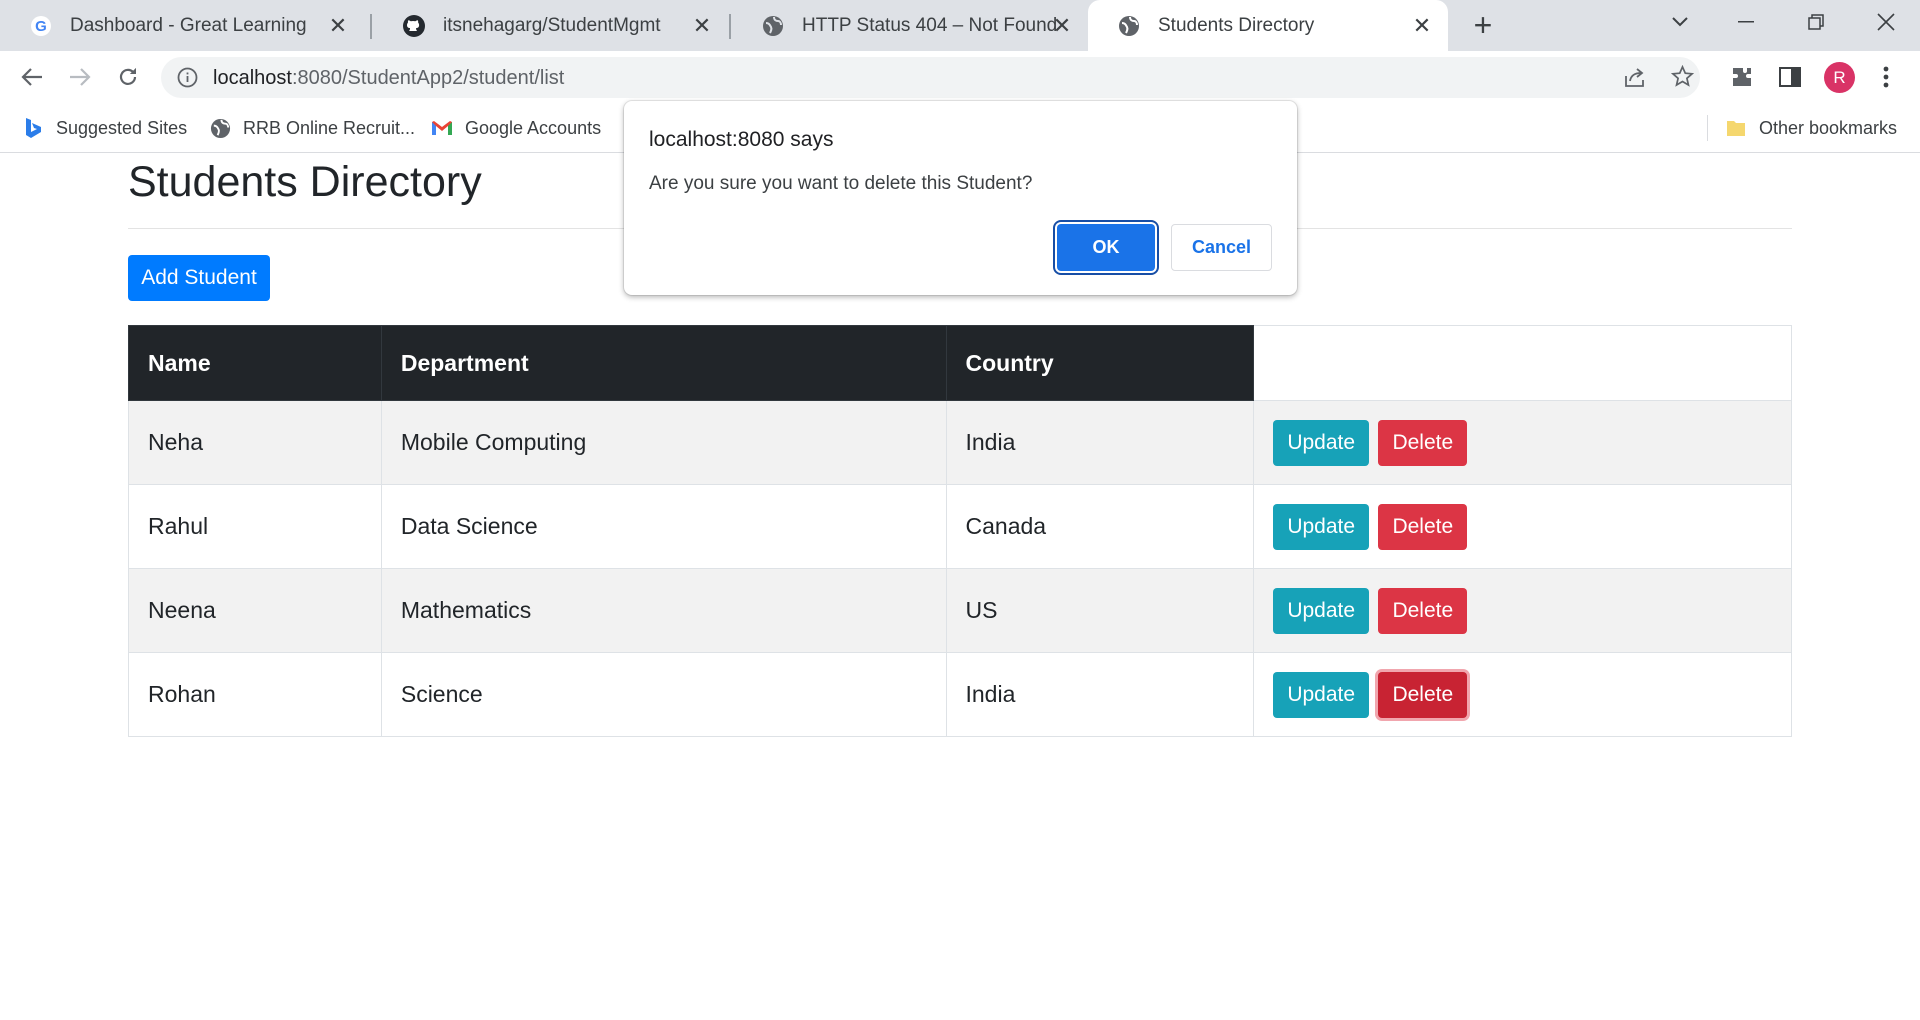  What do you see at coordinates (663, 694) in the screenshot?
I see `cell-department: Science` at bounding box center [663, 694].